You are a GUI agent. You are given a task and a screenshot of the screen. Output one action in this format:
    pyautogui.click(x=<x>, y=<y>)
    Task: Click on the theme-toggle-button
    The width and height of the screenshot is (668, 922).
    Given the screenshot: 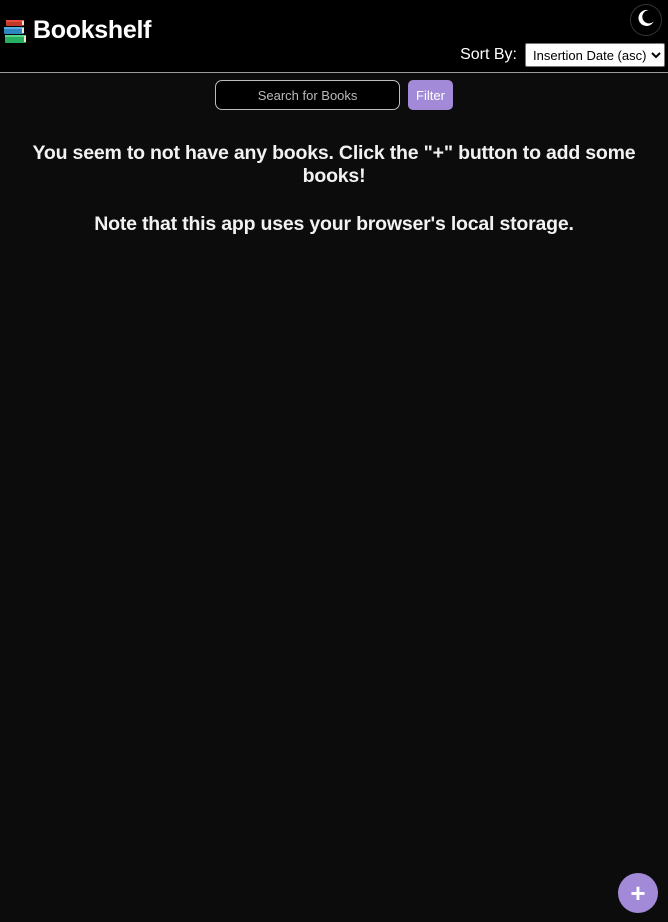 What is the action you would take?
    pyautogui.click(x=646, y=20)
    